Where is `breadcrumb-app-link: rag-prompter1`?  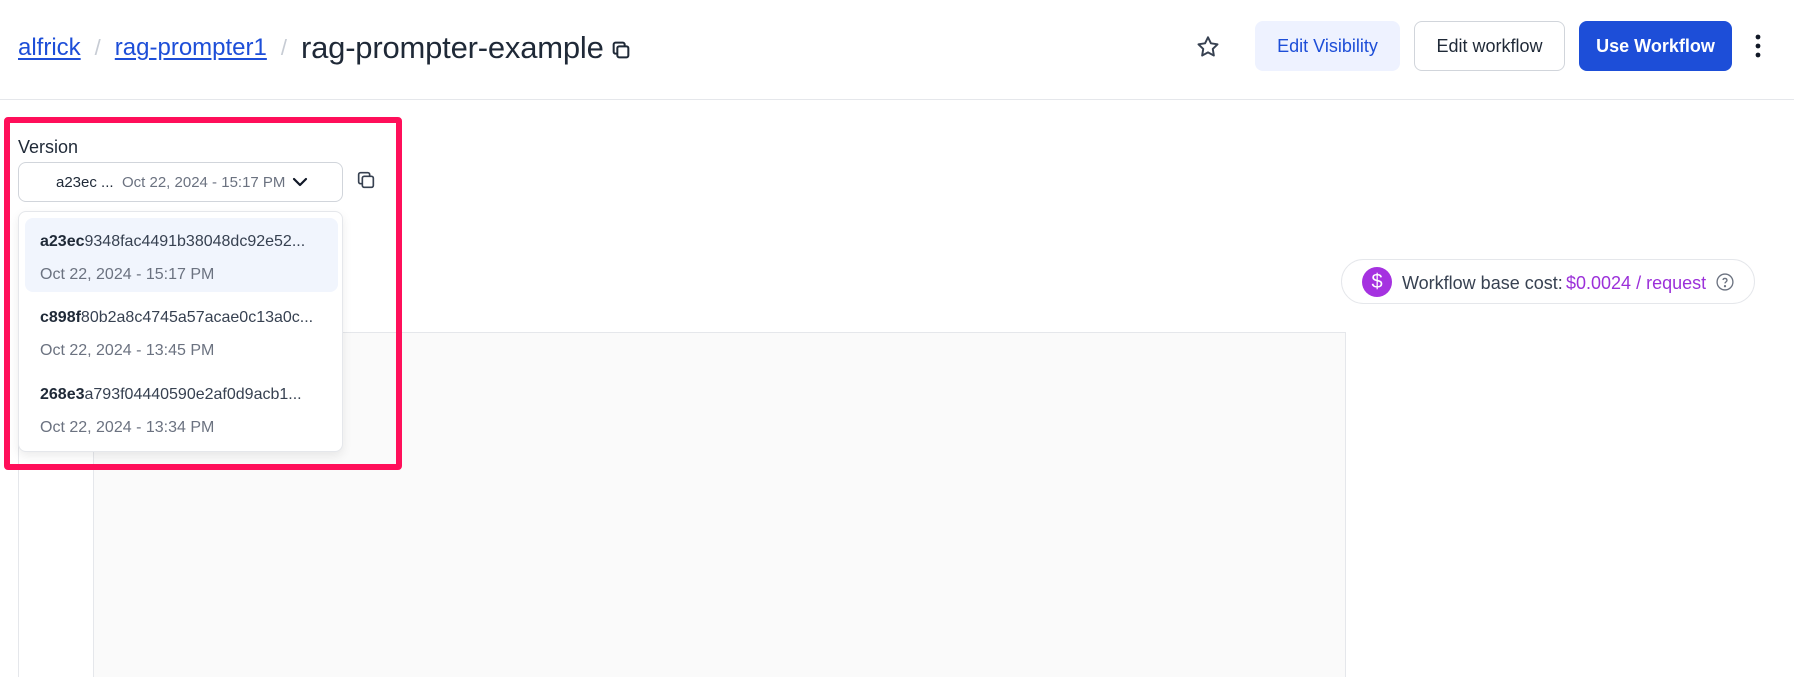 breadcrumb-app-link: rag-prompter1 is located at coordinates (191, 48).